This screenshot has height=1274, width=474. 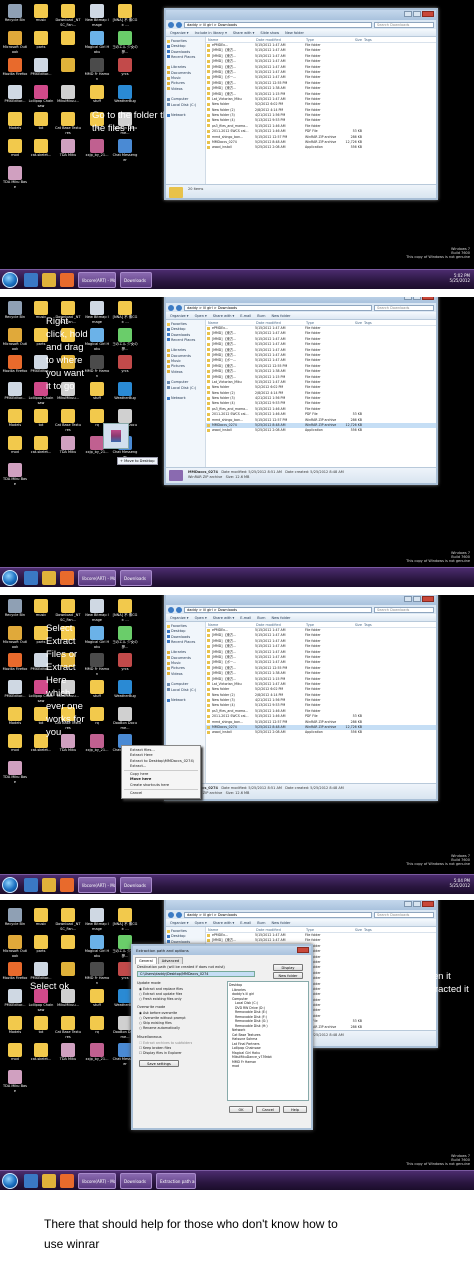 I want to click on search-input: Search Downloads, so click(x=404, y=609).